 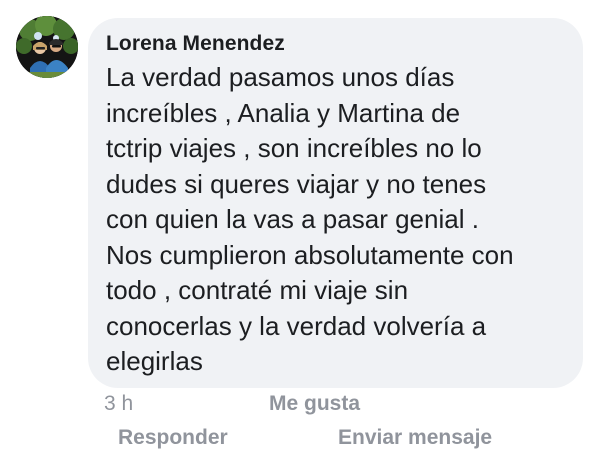 I want to click on comment-text-line: increíbles , Analia y Martina de, so click(x=283, y=112).